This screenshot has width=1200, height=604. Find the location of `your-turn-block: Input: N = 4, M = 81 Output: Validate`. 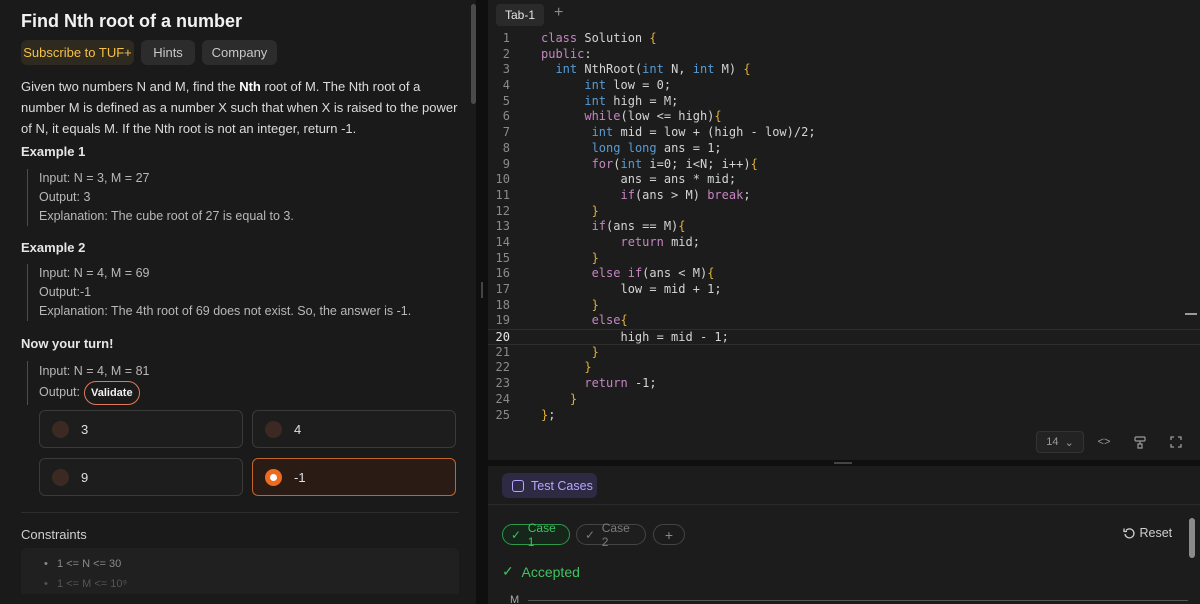

your-turn-block: Input: N = 4, M = 81 Output: Validate is located at coordinates (88, 383).